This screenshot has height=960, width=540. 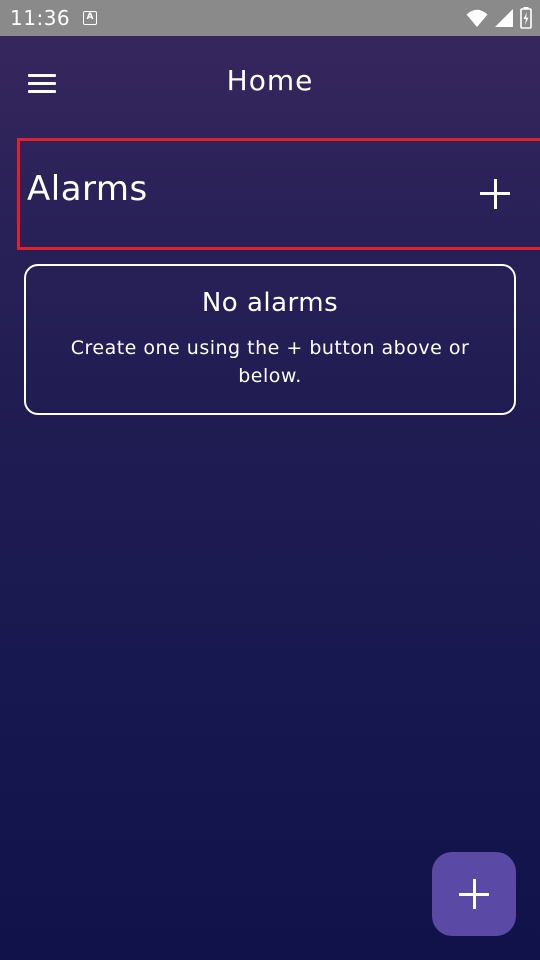 What do you see at coordinates (270, 80) in the screenshot?
I see `page-title: Home` at bounding box center [270, 80].